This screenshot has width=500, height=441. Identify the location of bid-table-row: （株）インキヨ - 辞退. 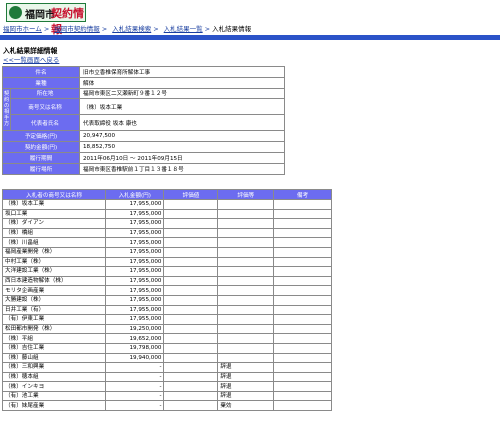
(166, 386).